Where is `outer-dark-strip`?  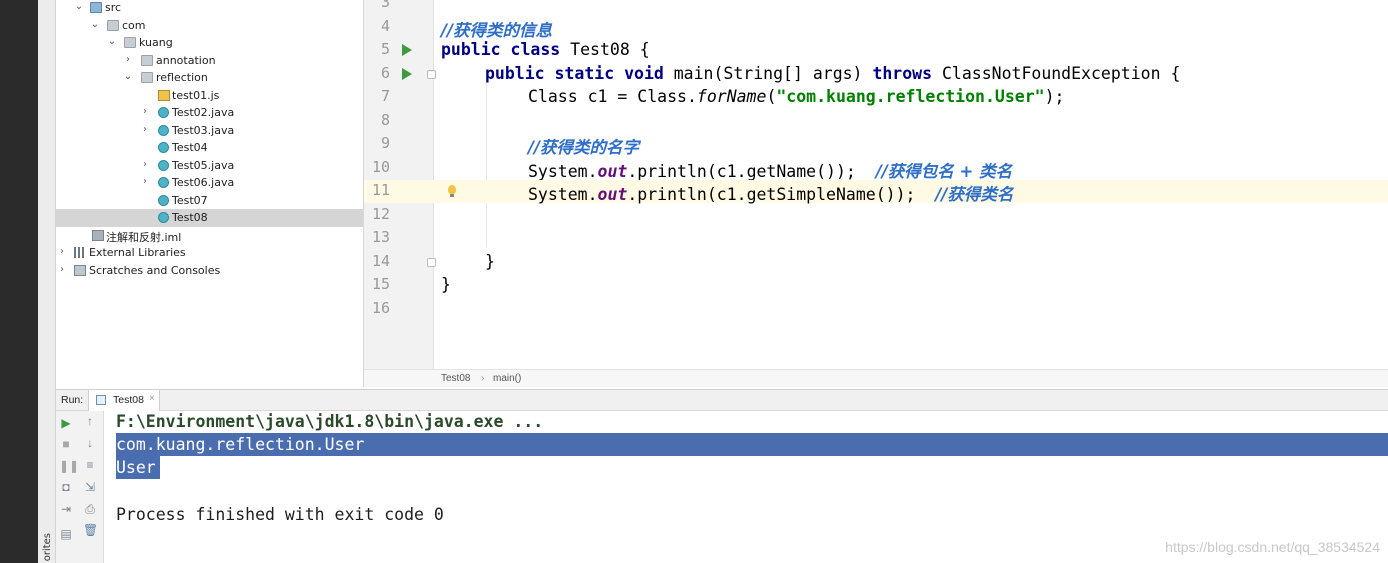
outer-dark-strip is located at coordinates (19, 281).